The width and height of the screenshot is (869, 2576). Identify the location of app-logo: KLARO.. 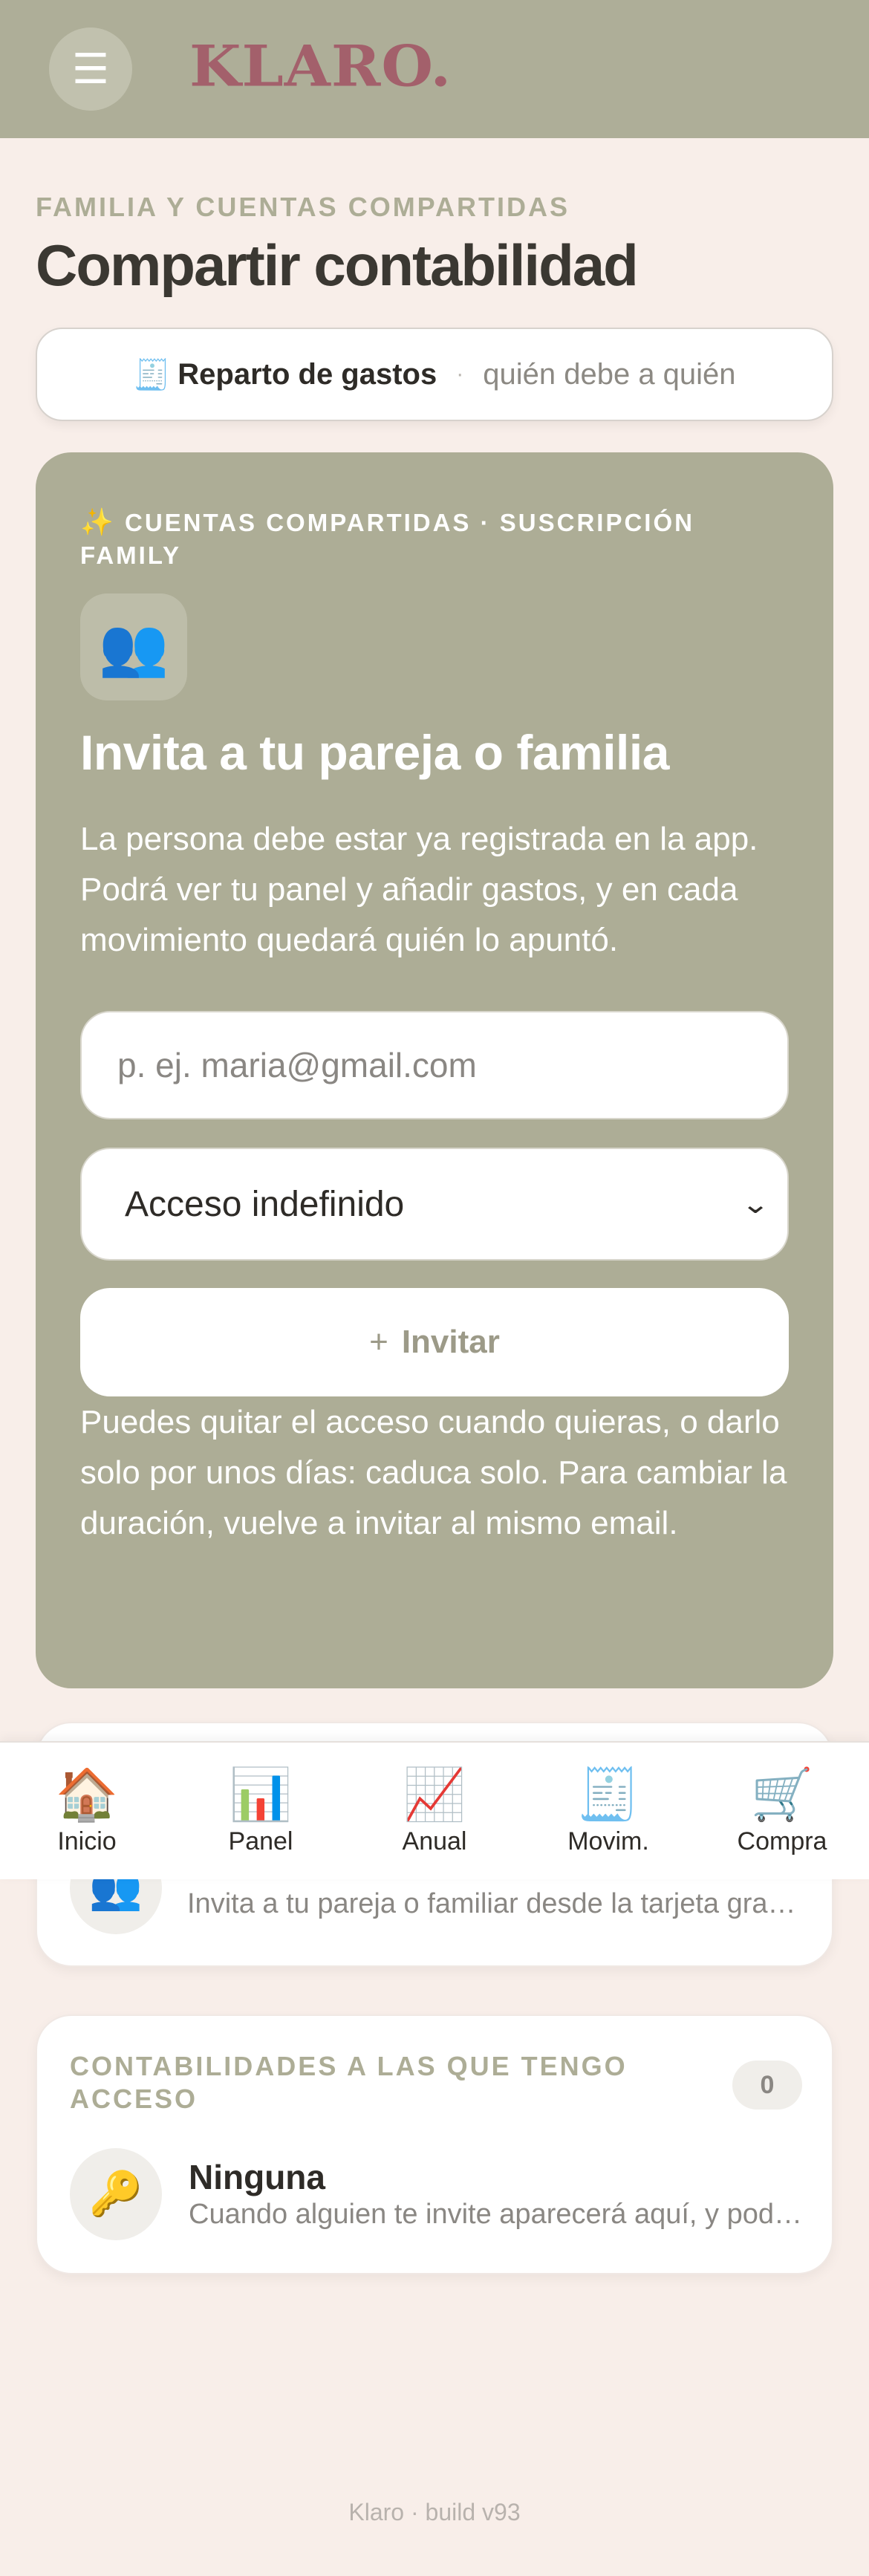
(320, 66).